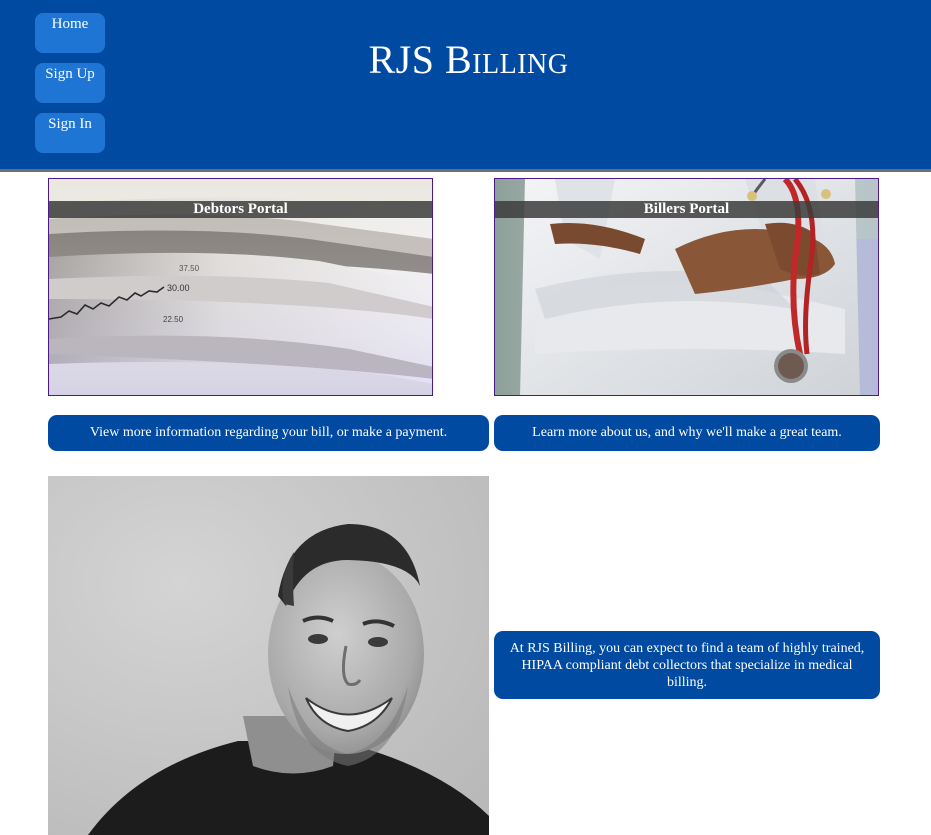 Image resolution: width=931 pixels, height=835 pixels. What do you see at coordinates (189, 268) in the screenshot?
I see `chart-tick-3750: 37.50` at bounding box center [189, 268].